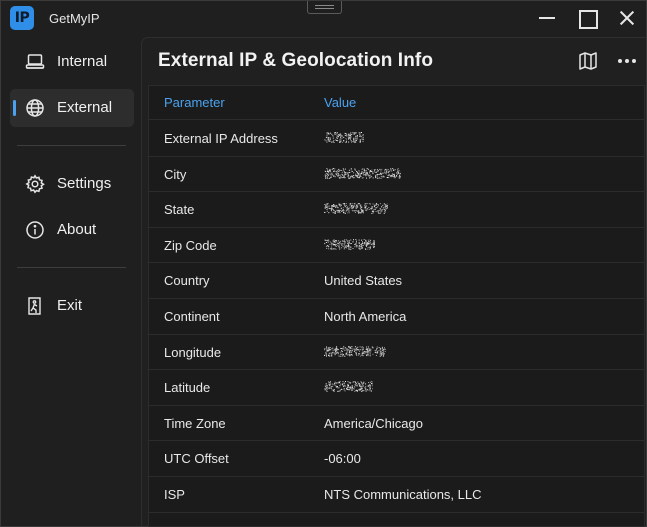  What do you see at coordinates (77, 229) in the screenshot?
I see `sidebar-item-label: About` at bounding box center [77, 229].